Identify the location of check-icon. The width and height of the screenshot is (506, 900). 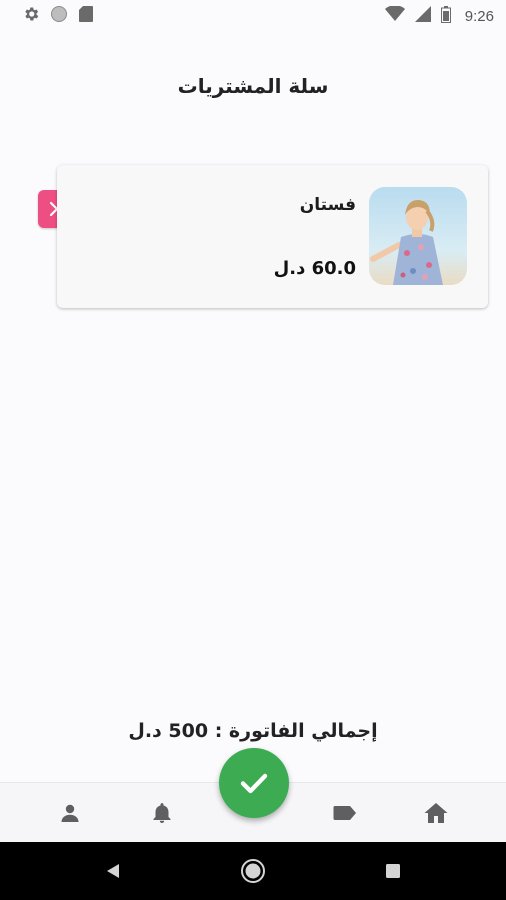
(254, 783).